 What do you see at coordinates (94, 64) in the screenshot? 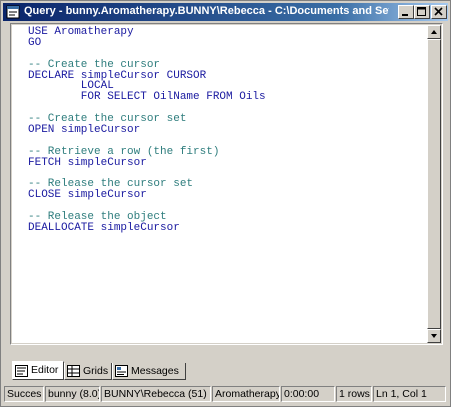
I see `code-line: -- Create the cursor` at bounding box center [94, 64].